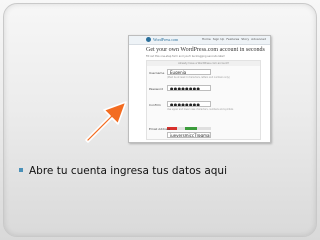 The height and width of the screenshot is (240, 320). I want to click on bullet-marker-icon, so click(21, 170).